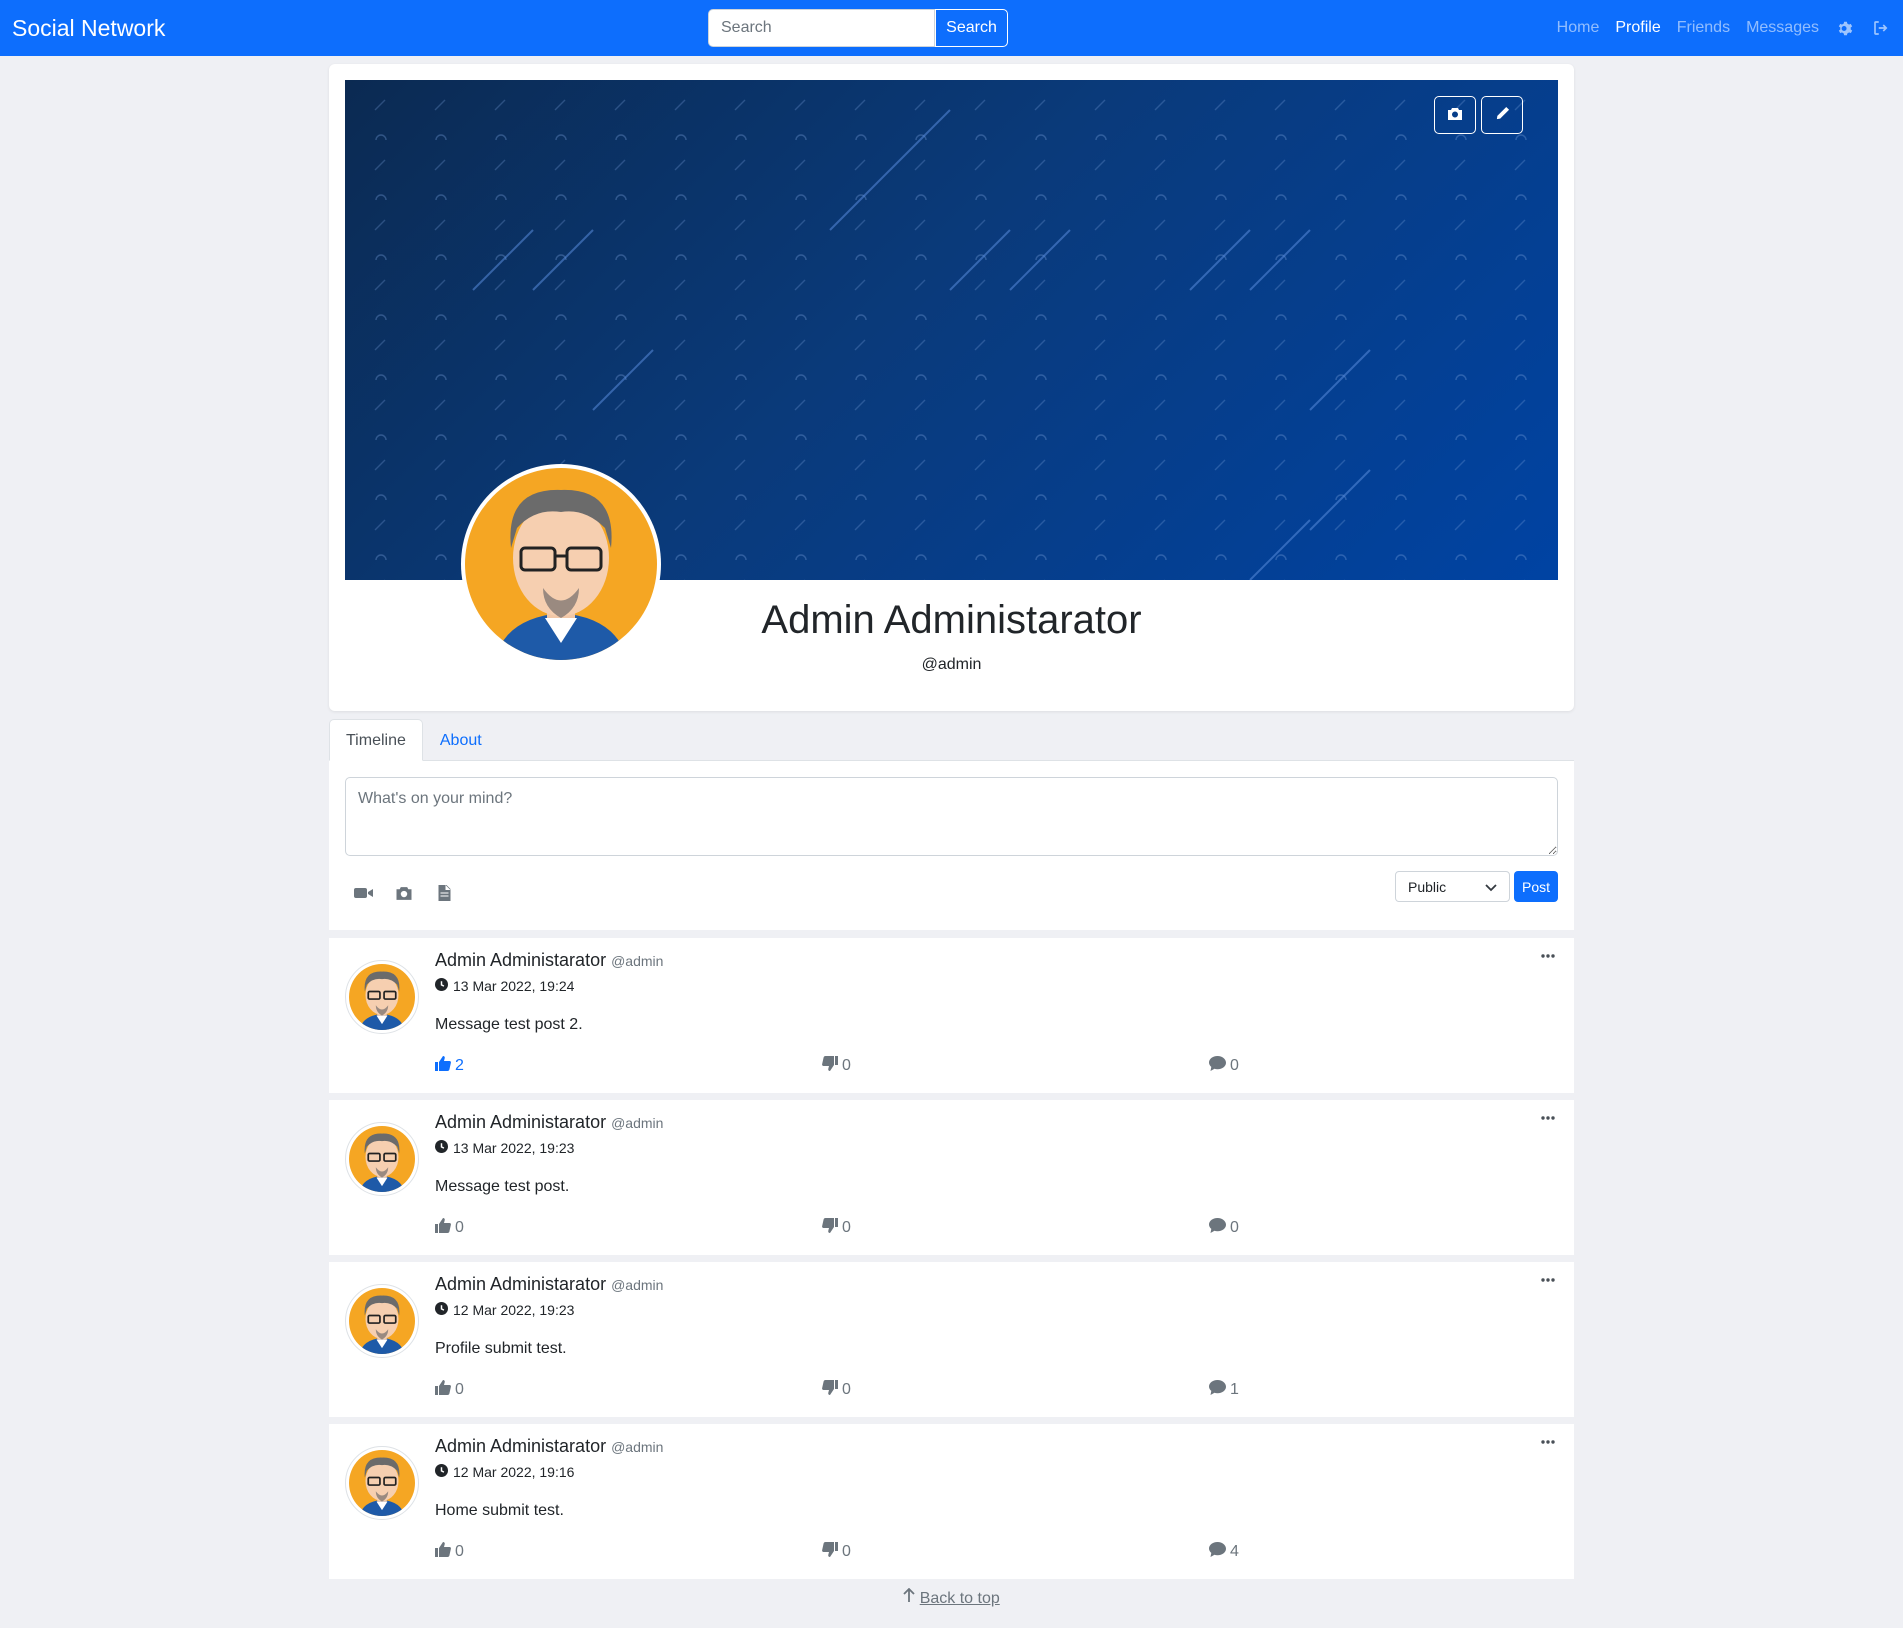  I want to click on post-timestamp: 12 Mar 2022, 19:23, so click(504, 1310).